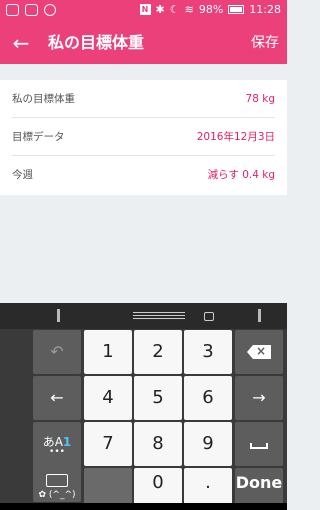 This screenshot has height=510, width=320. Describe the element at coordinates (265, 9) in the screenshot. I see `clock: 11:28` at that location.